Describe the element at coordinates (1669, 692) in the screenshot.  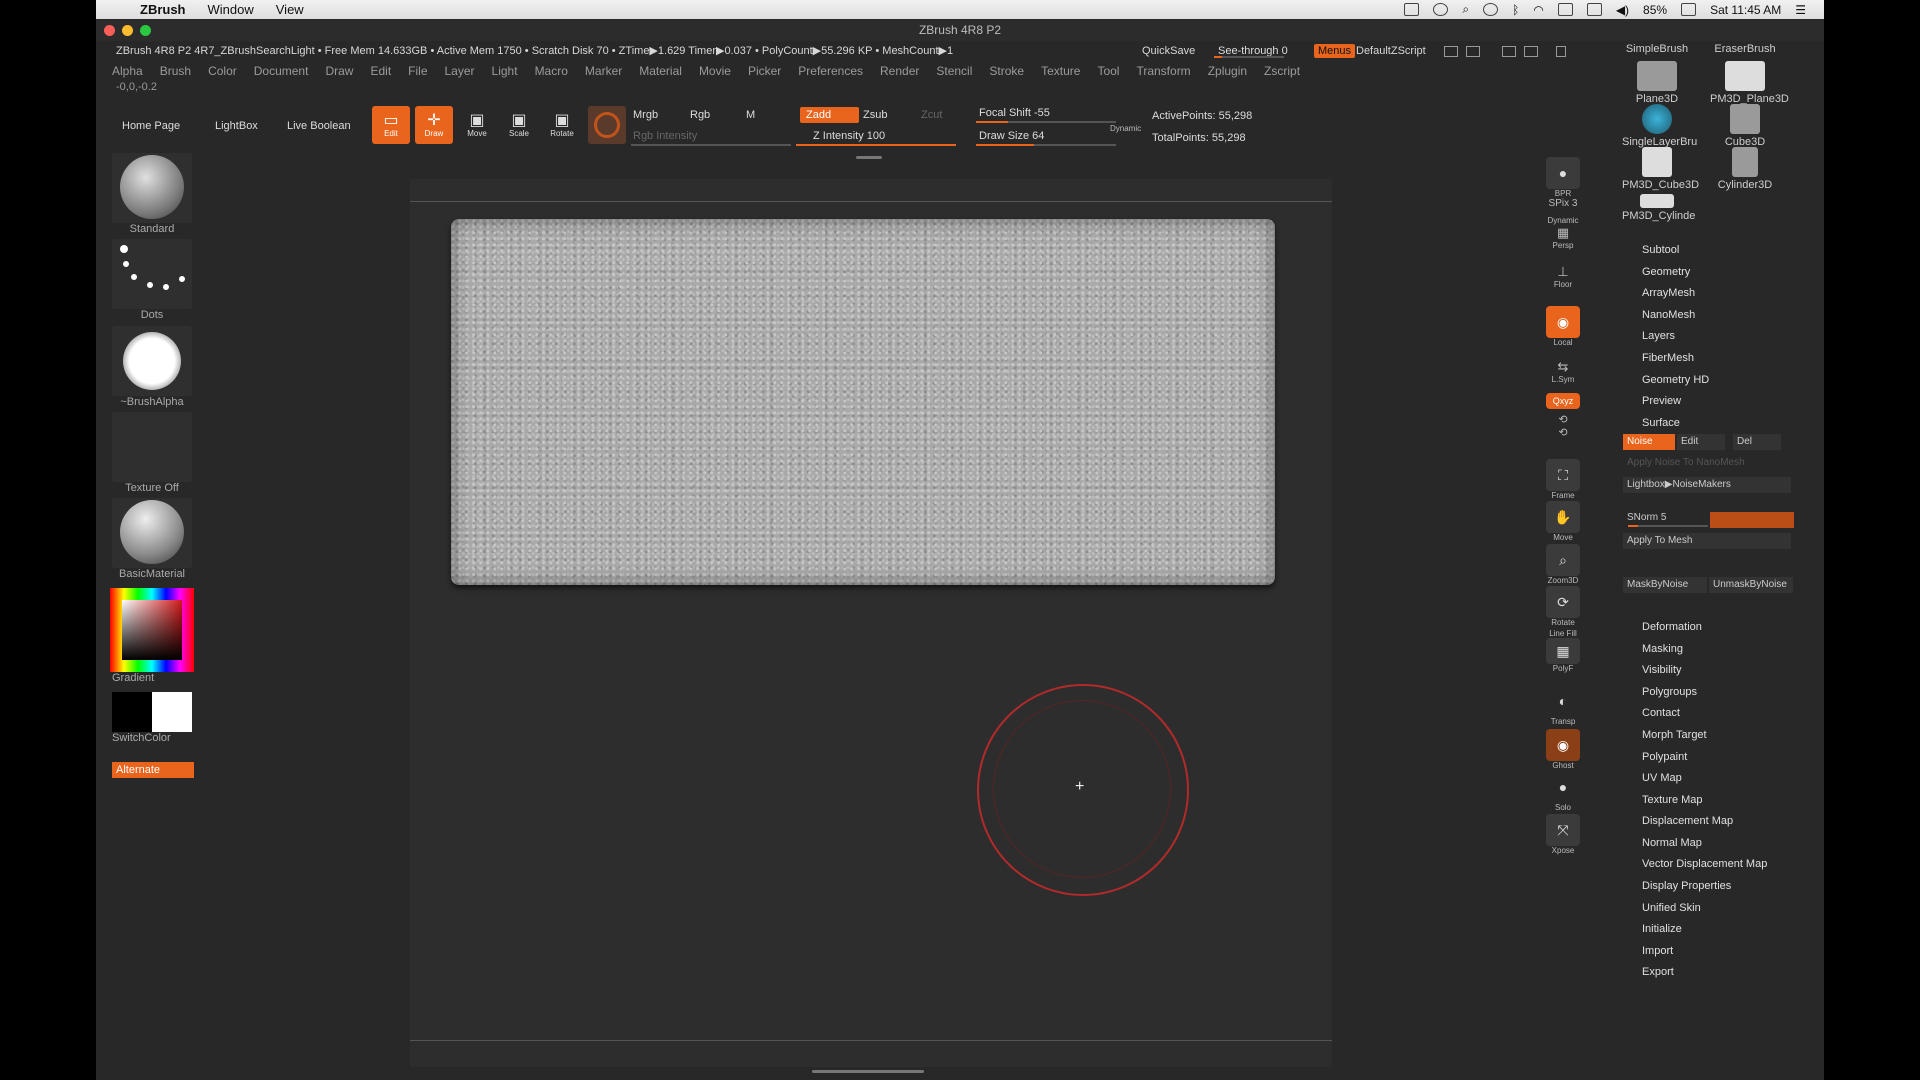
I see `menu-polygroups: Polygroups` at that location.